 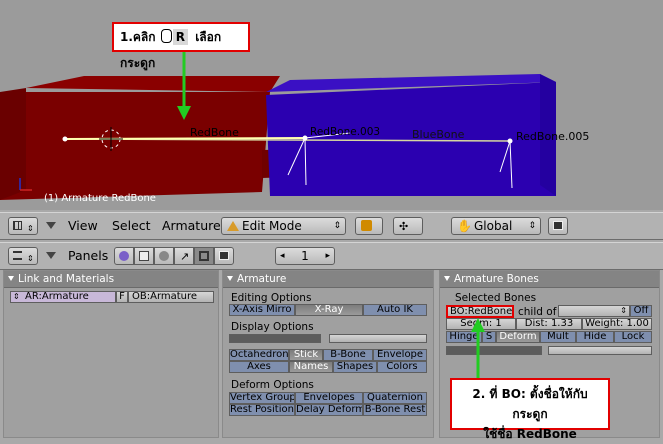 I want to click on panel-title: Armature Bones, so click(x=549, y=279).